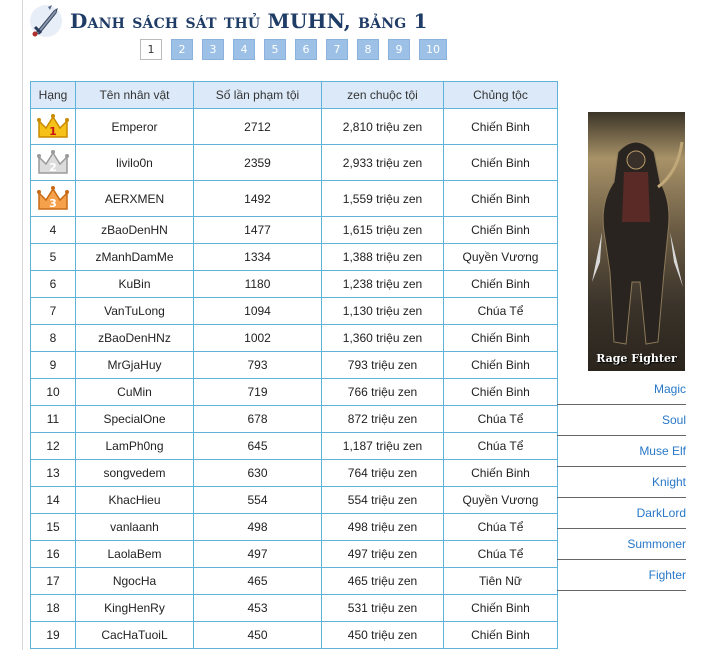 The width and height of the screenshot is (710, 650). I want to click on page-link-3: 3, so click(213, 49).